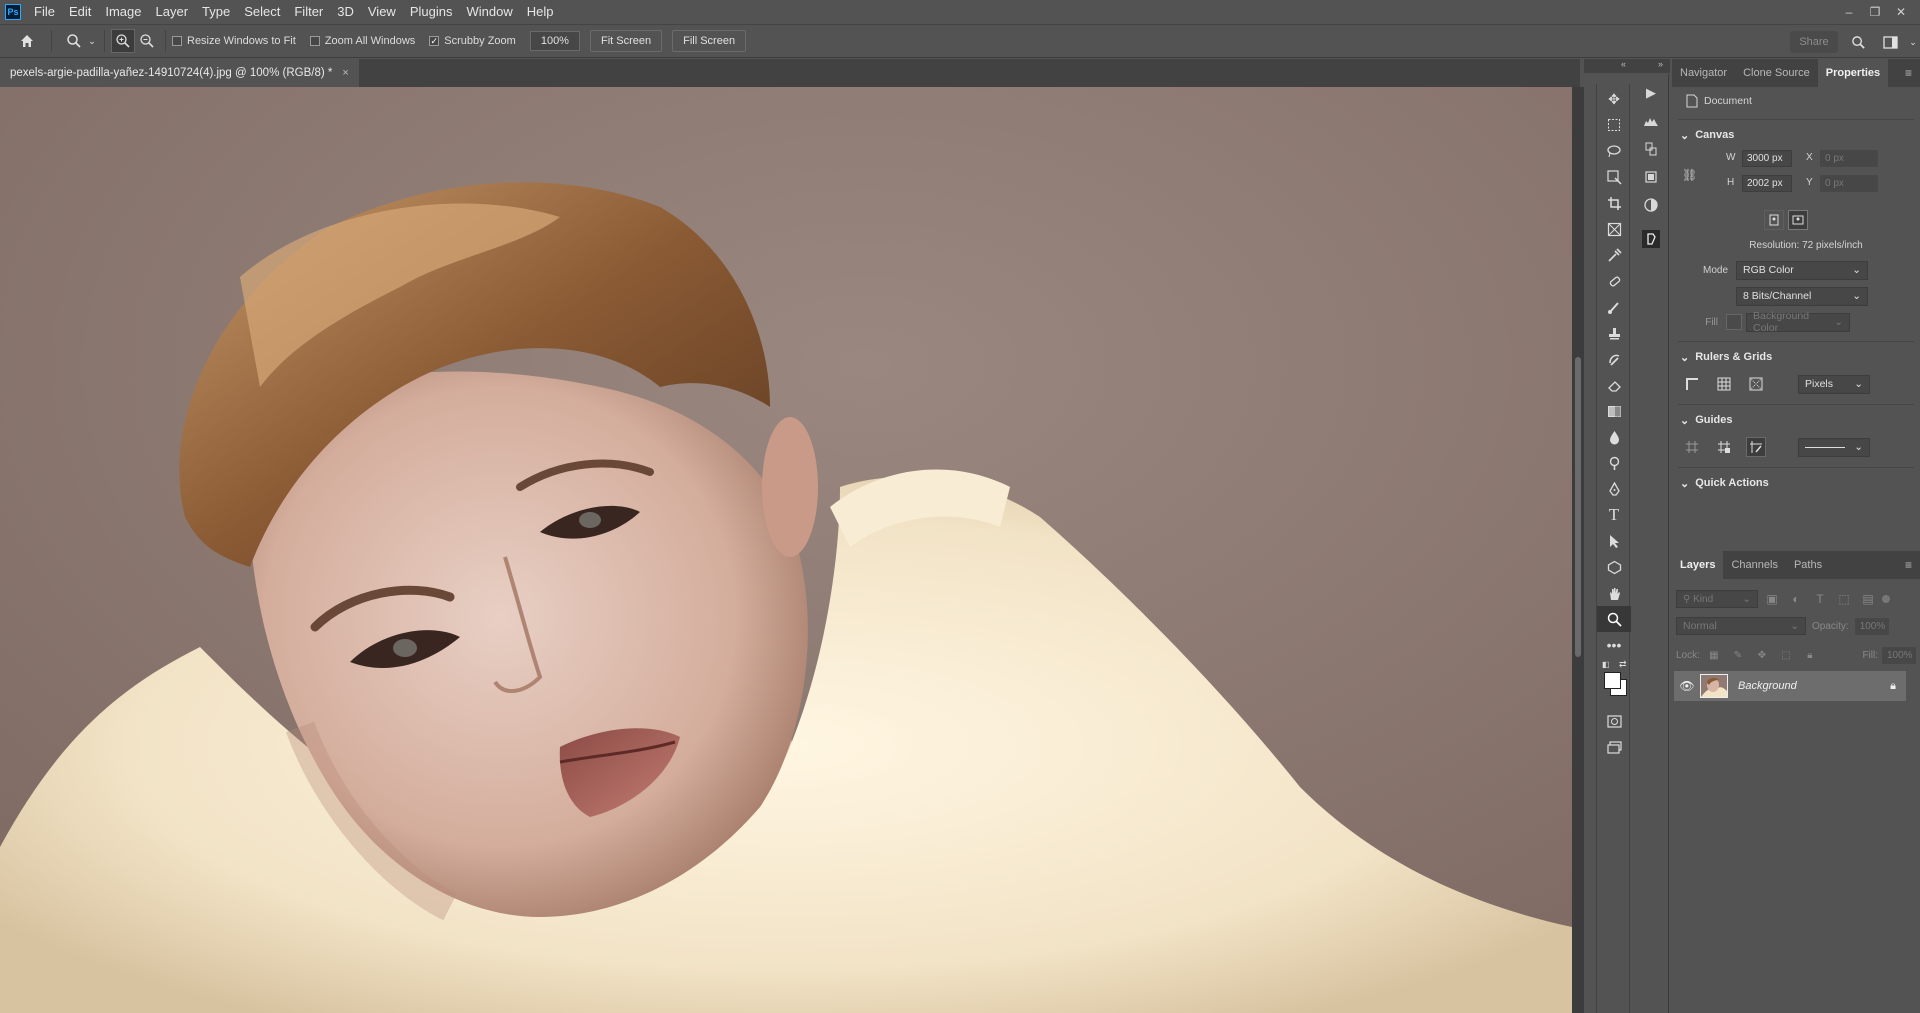 Image resolution: width=1920 pixels, height=1013 pixels. I want to click on tab-layers: Layers, so click(1698, 565).